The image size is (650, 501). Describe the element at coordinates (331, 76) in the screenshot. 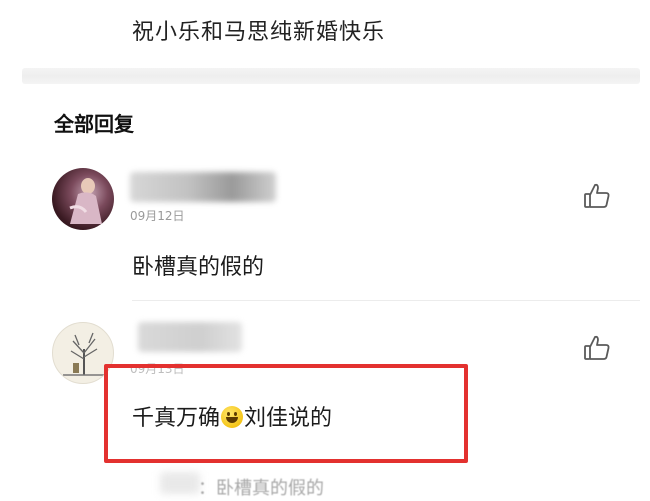

I see `section-separator` at that location.